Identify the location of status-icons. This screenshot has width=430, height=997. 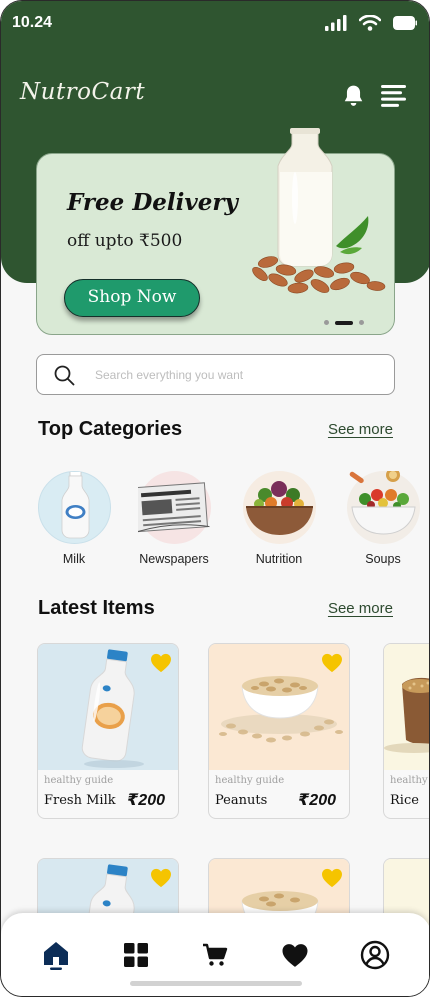
(371, 23).